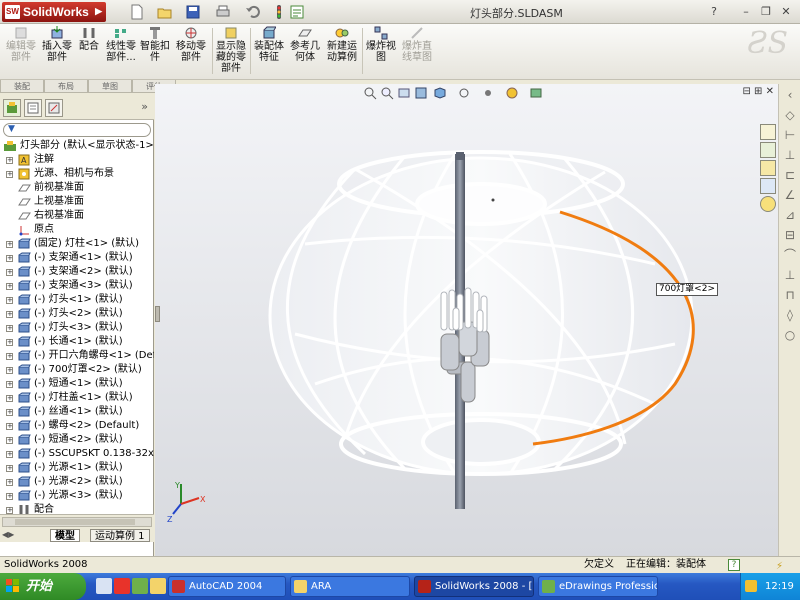 This screenshot has width=800, height=600. Describe the element at coordinates (786, 12) in the screenshot. I see `close-button: ✕` at that location.